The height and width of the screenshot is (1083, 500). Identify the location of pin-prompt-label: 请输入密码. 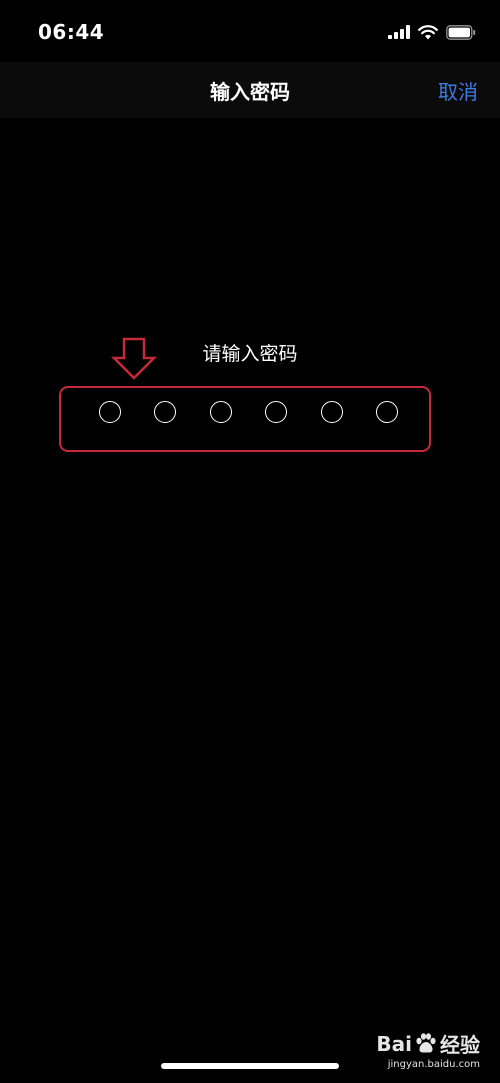
(250, 354).